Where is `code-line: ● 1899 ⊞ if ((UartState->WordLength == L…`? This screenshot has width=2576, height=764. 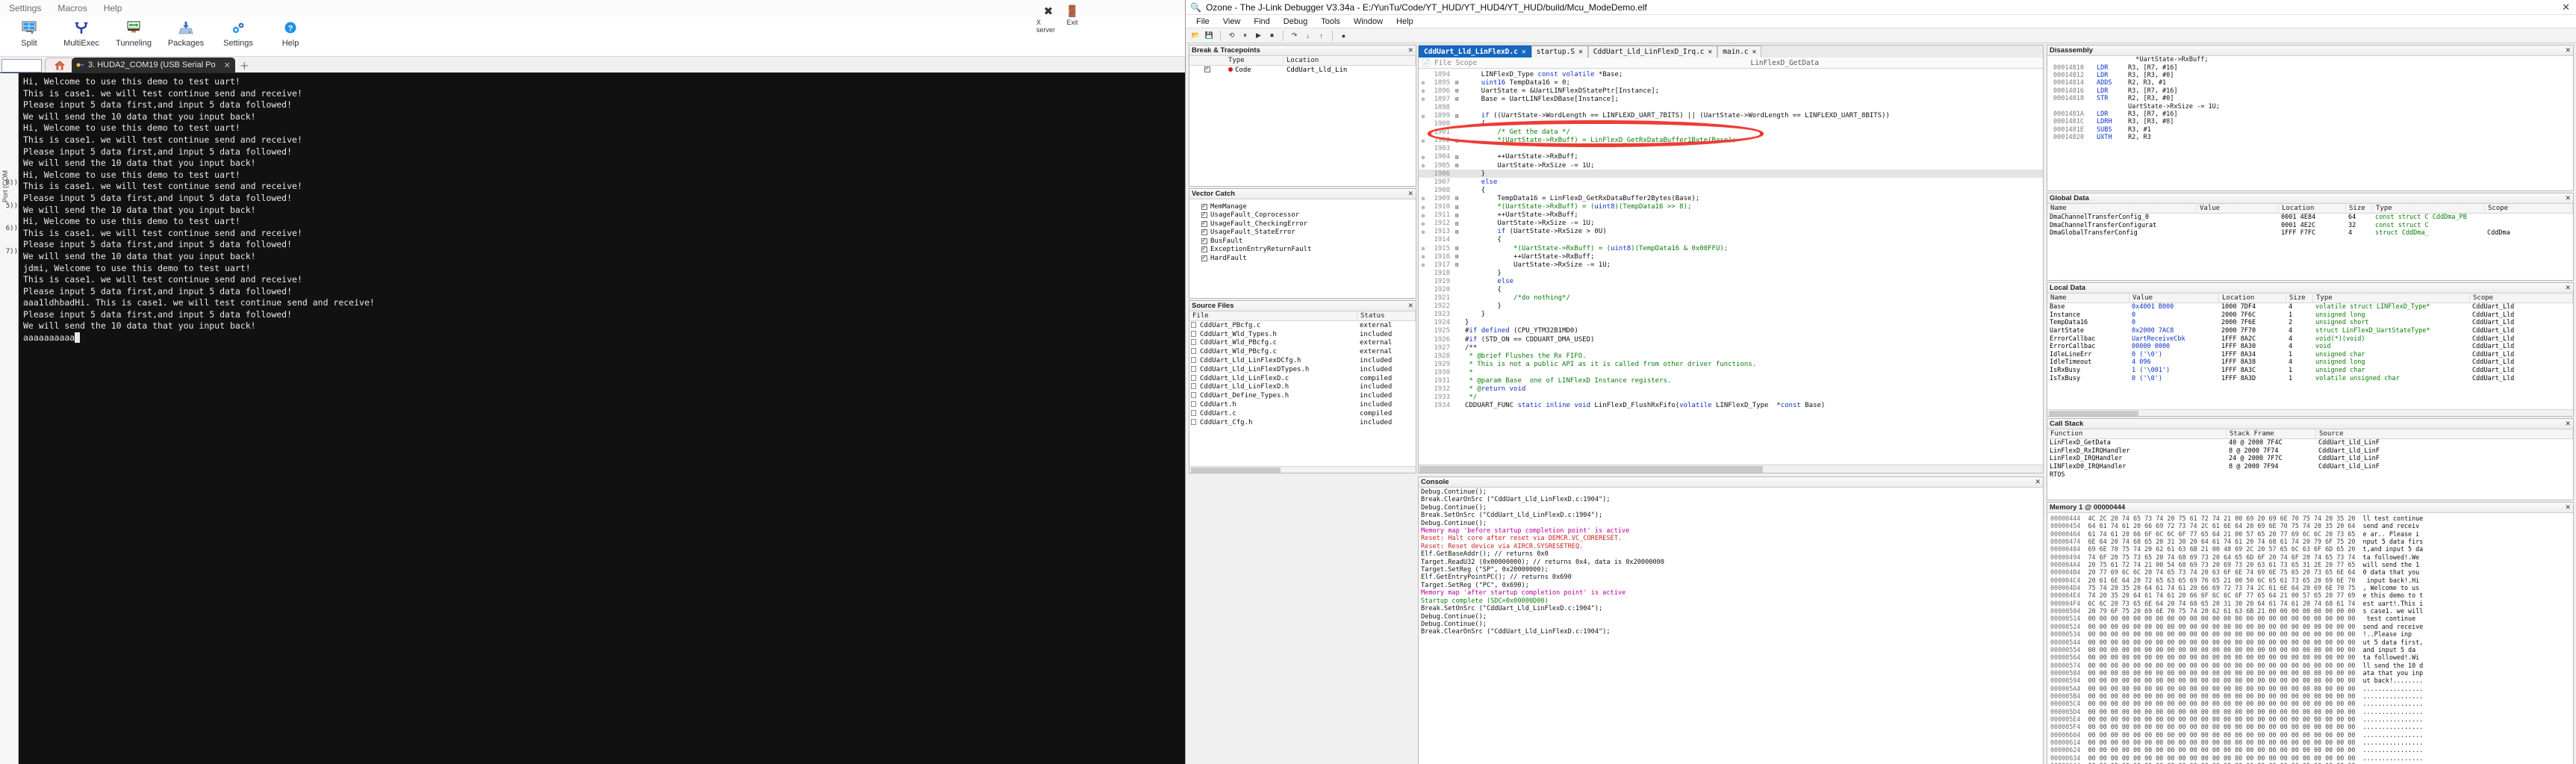 code-line: ● 1899 ⊞ if ((UartState->WordLength == L… is located at coordinates (1731, 115).